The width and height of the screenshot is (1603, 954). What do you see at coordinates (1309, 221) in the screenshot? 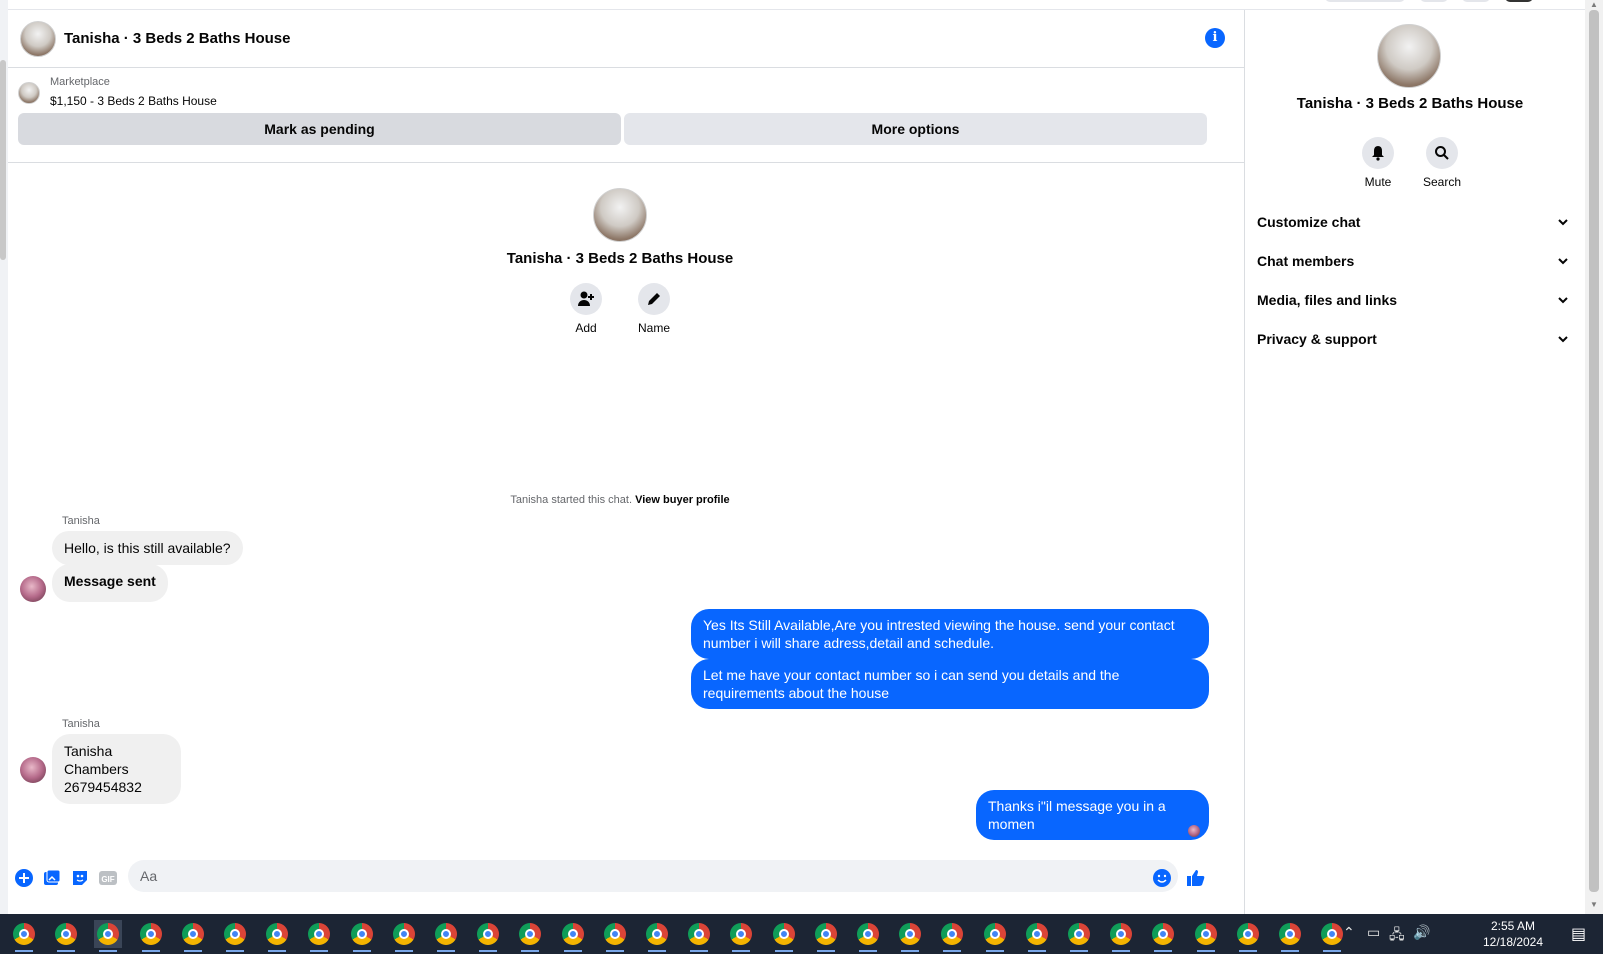
I see `section-label: Customize chat` at bounding box center [1309, 221].